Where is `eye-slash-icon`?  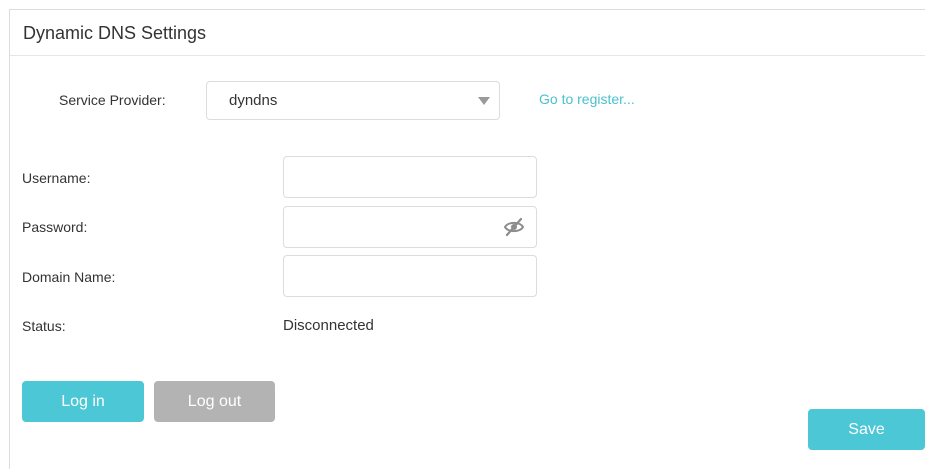
eye-slash-icon is located at coordinates (514, 227).